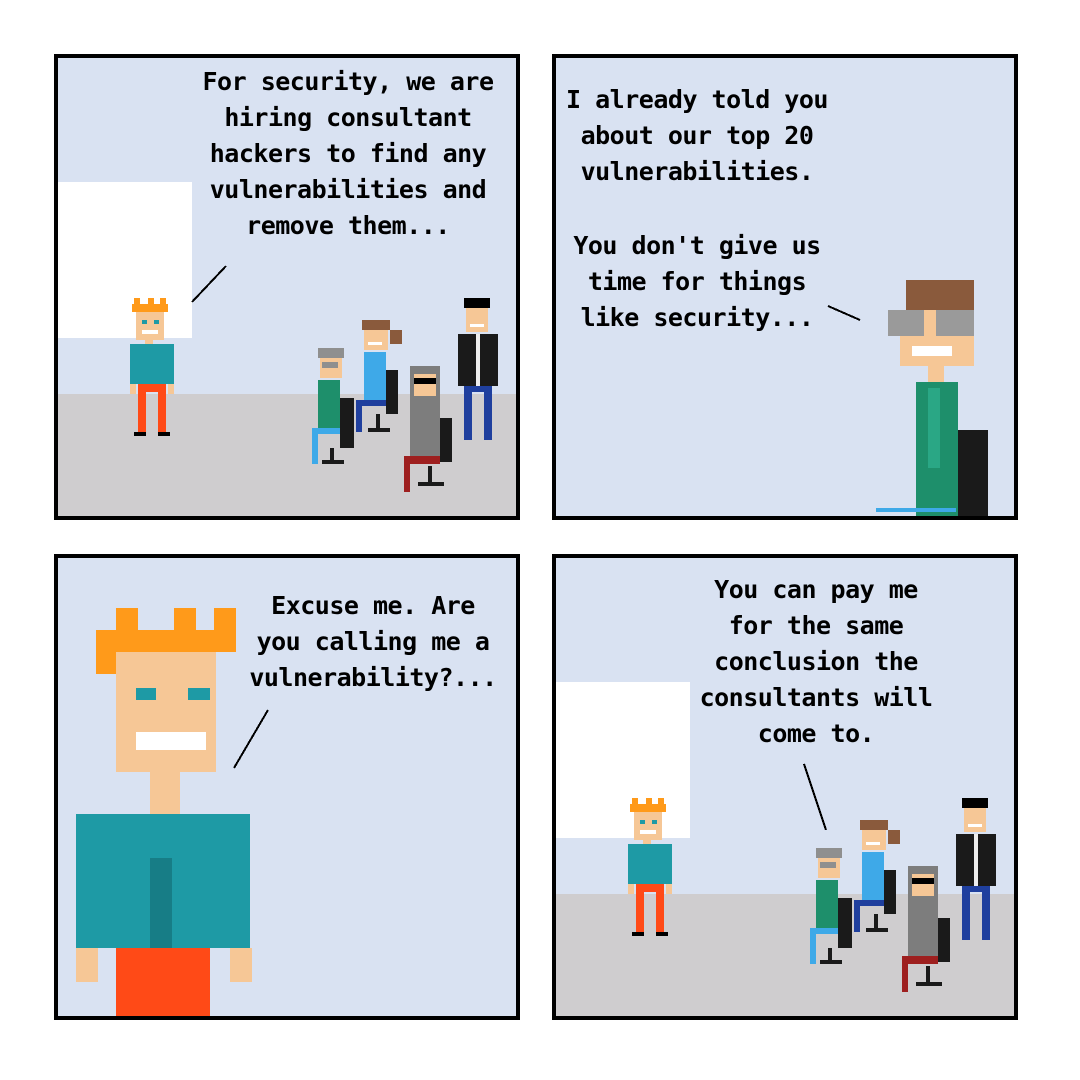 This screenshot has height=1080, width=1080. What do you see at coordinates (932, 398) in the screenshot?
I see `employee-closeup` at bounding box center [932, 398].